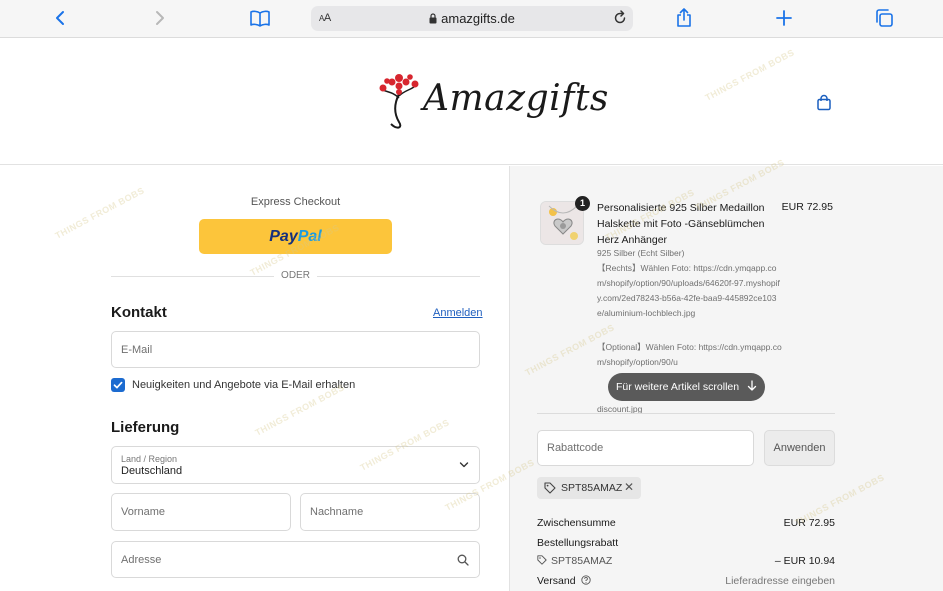 Image resolution: width=943 pixels, height=591 pixels. What do you see at coordinates (137, 349) in the screenshot?
I see `email-placeholder: E-Mail` at bounding box center [137, 349].